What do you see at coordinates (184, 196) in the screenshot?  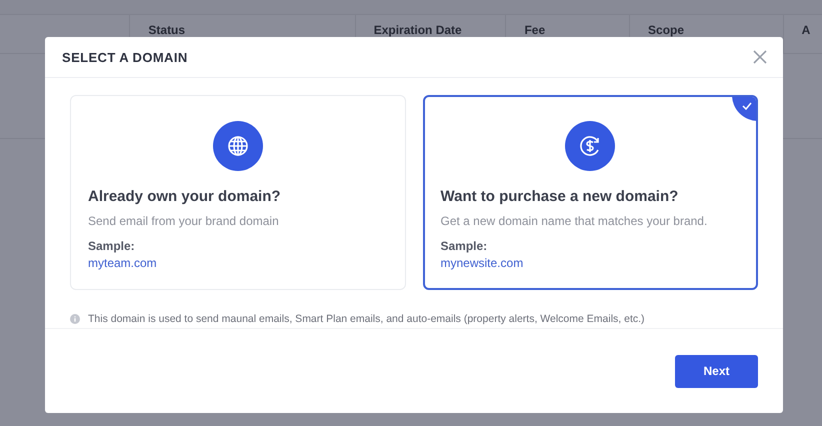 I see `option-title: Already own your domain?` at bounding box center [184, 196].